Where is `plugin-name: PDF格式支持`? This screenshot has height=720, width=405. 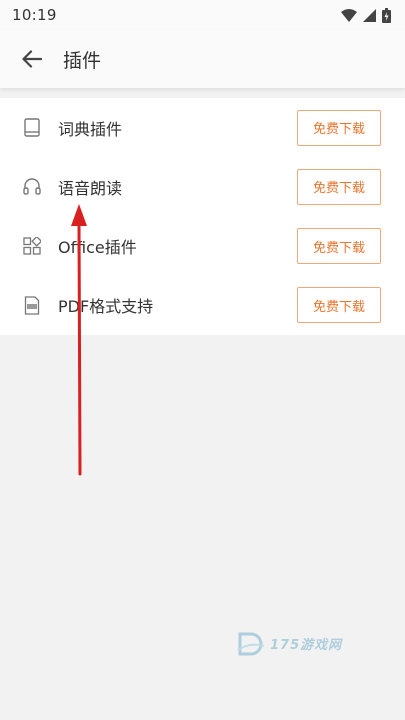
plugin-name: PDF格式支持 is located at coordinates (106, 307).